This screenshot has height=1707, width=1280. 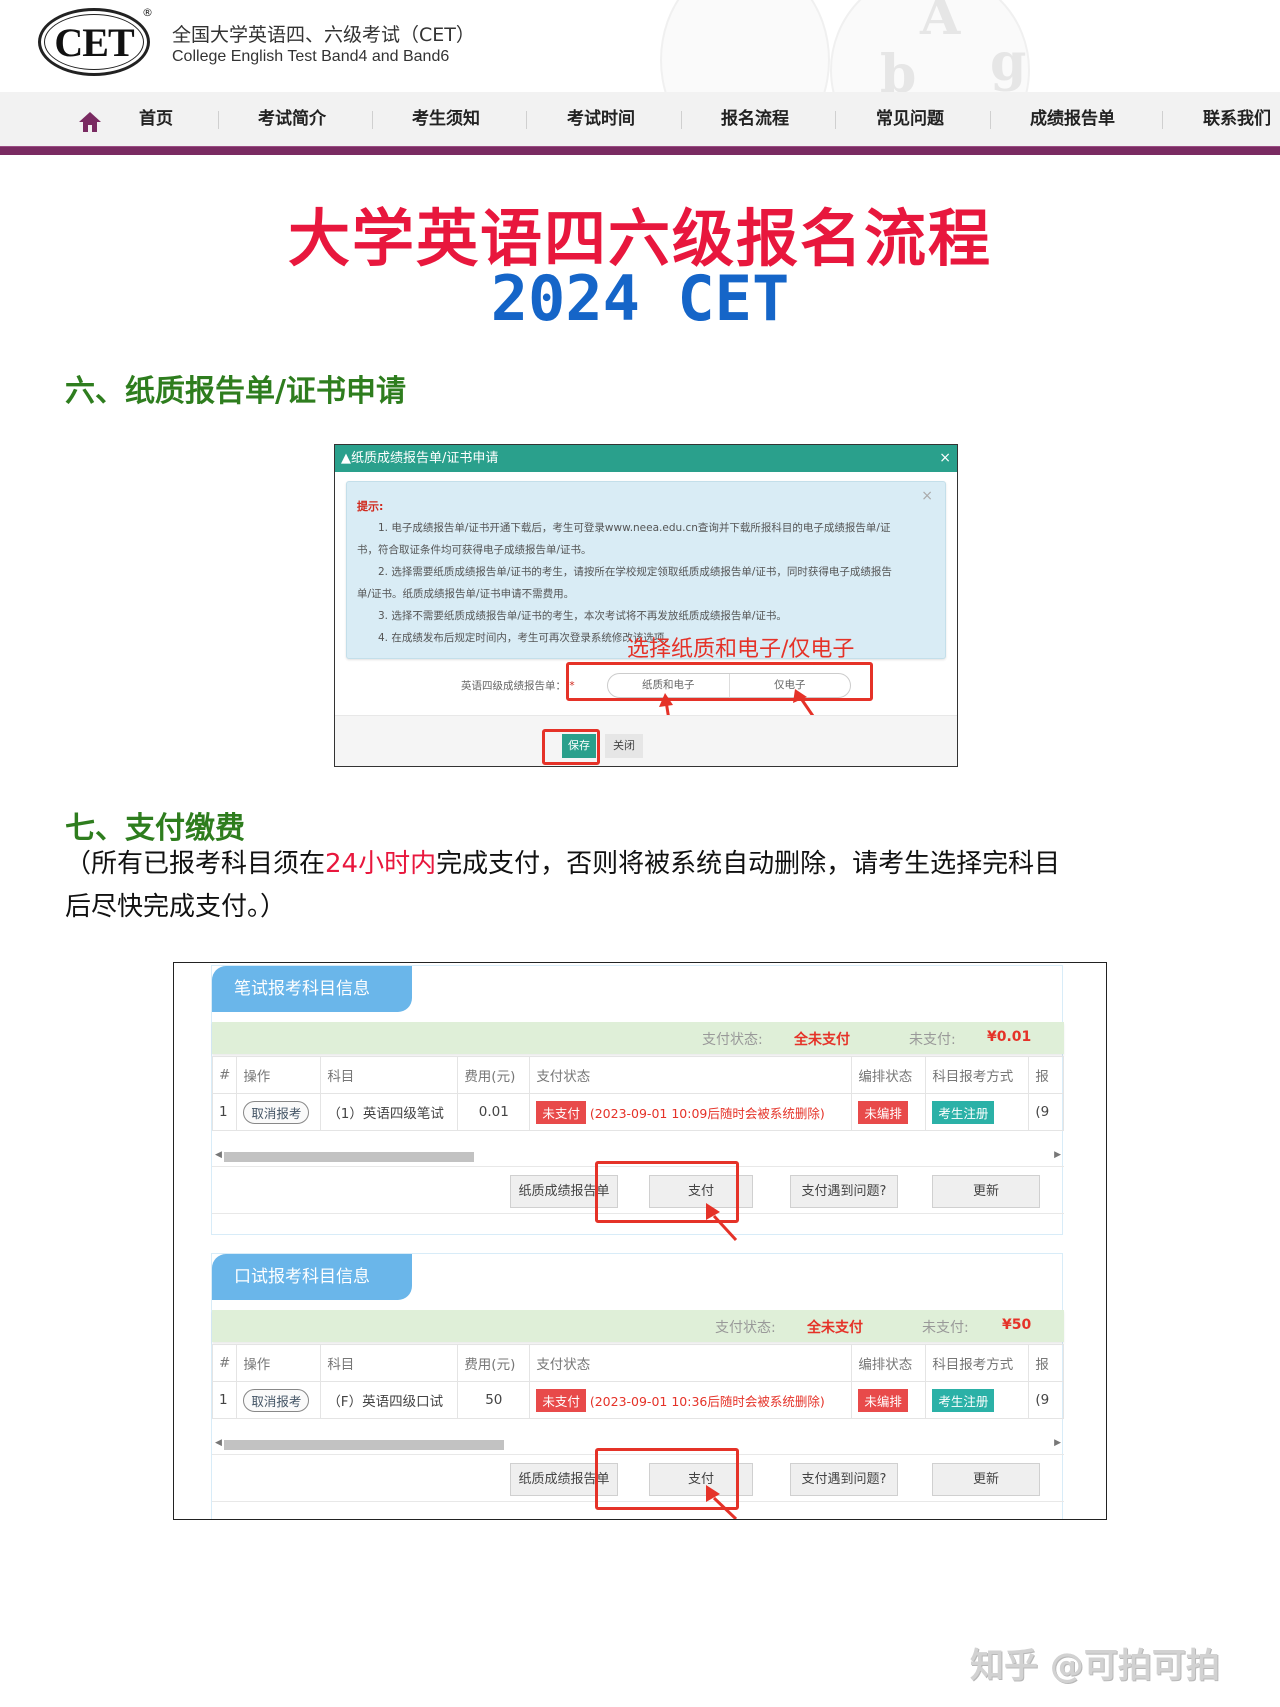 What do you see at coordinates (640, 298) in the screenshot?
I see `page-subtitle: 2024 CET` at bounding box center [640, 298].